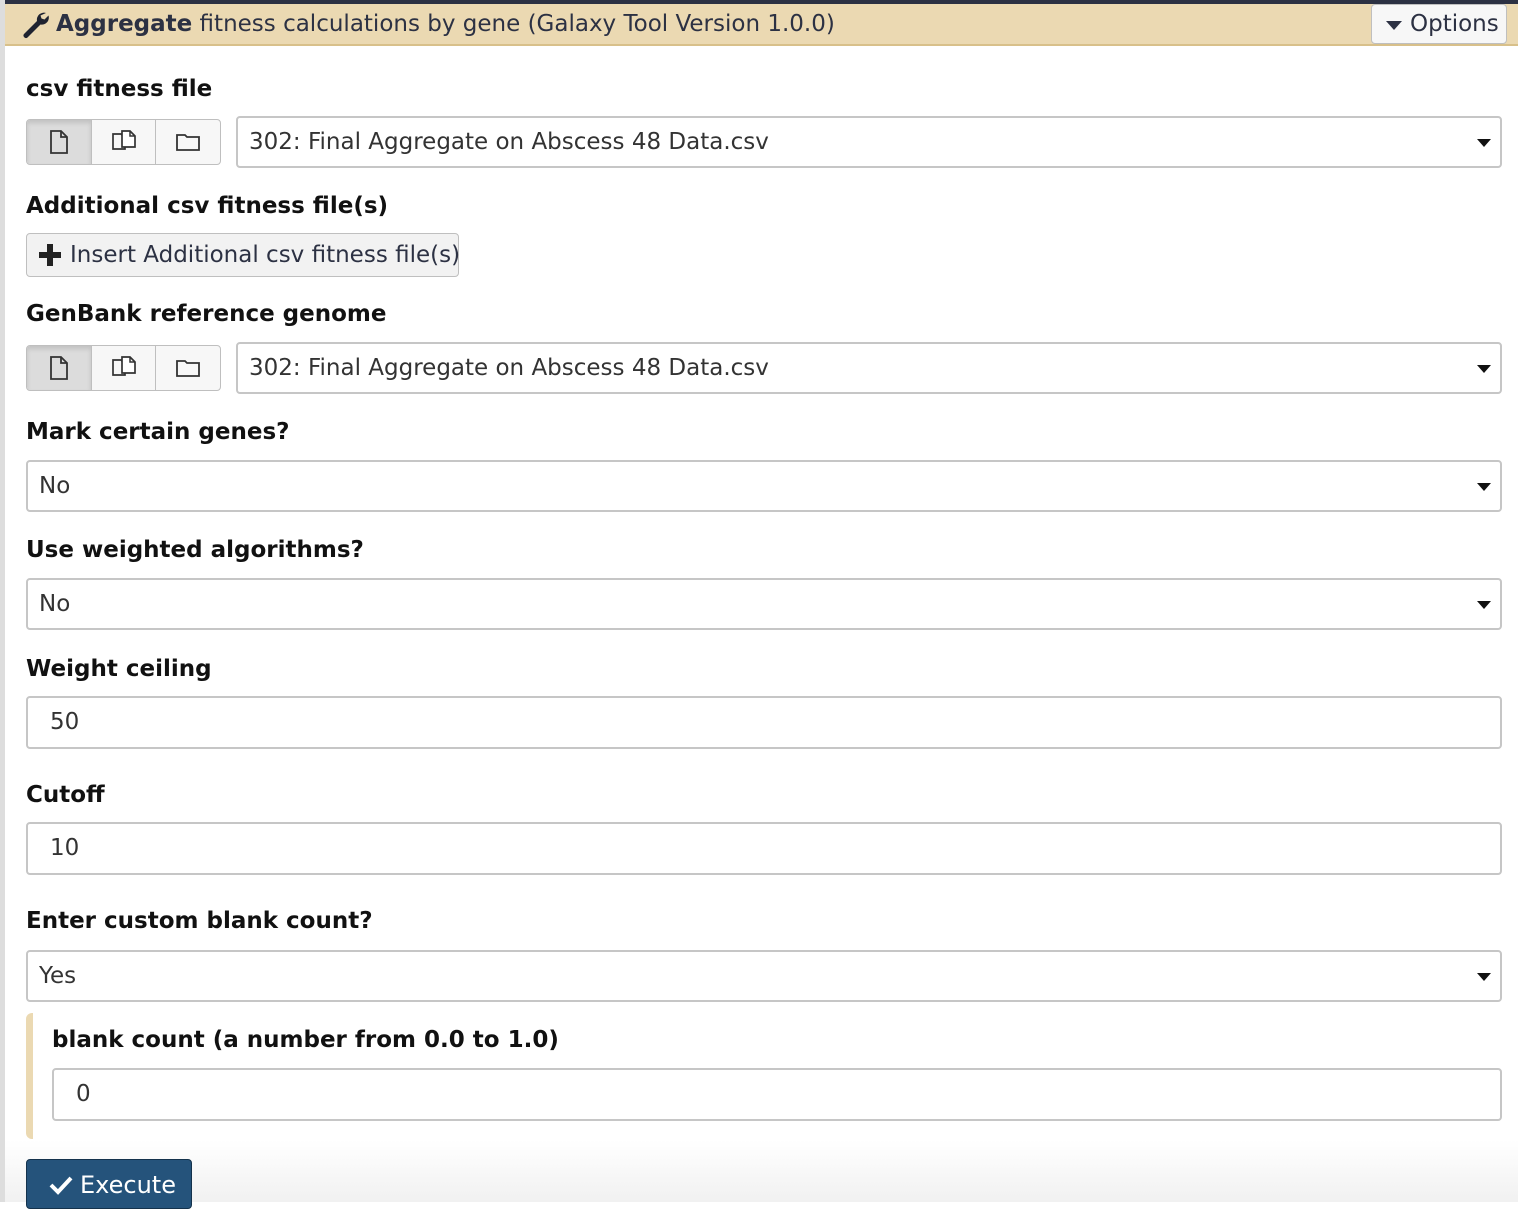 The height and width of the screenshot is (1210, 1518). Describe the element at coordinates (199, 921) in the screenshot. I see `custom-blank-count-label: Enter custom blank count?` at that location.